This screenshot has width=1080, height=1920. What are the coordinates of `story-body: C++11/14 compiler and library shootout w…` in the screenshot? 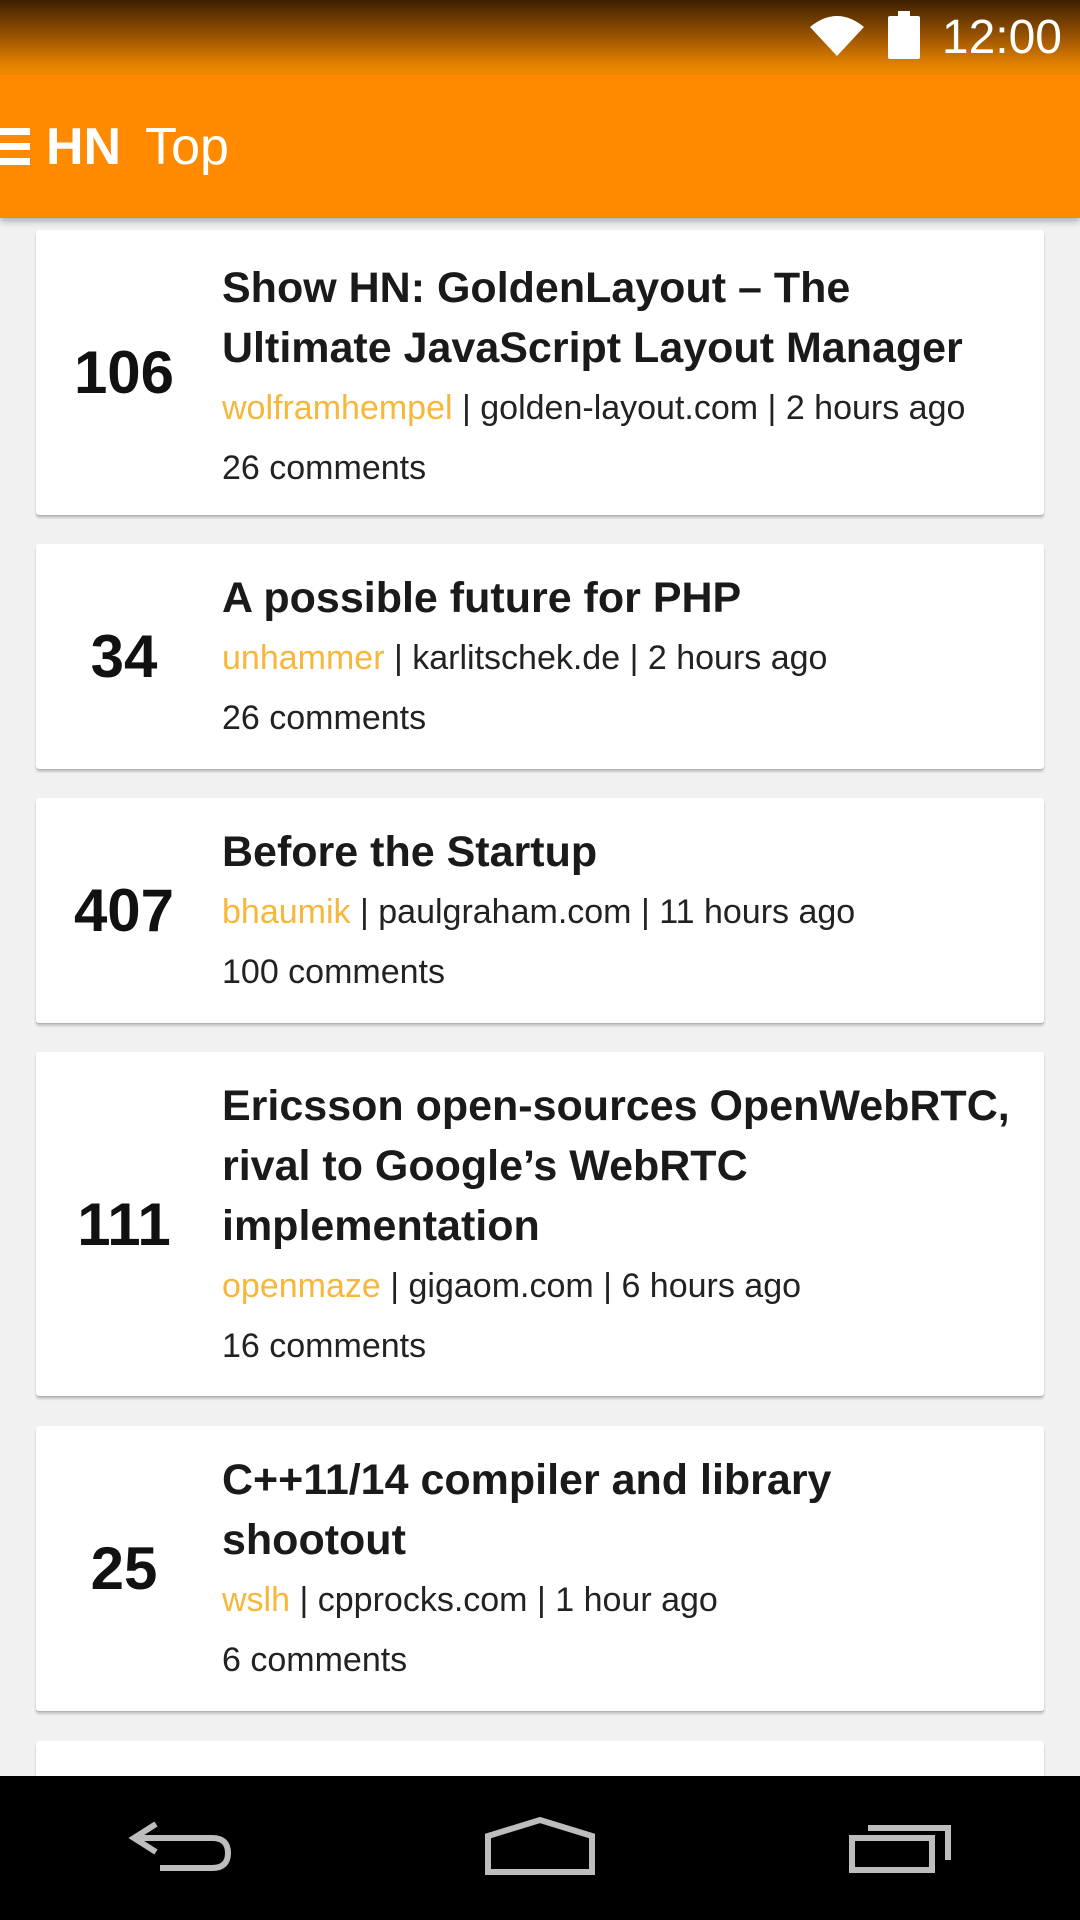 It's located at (621, 1570).